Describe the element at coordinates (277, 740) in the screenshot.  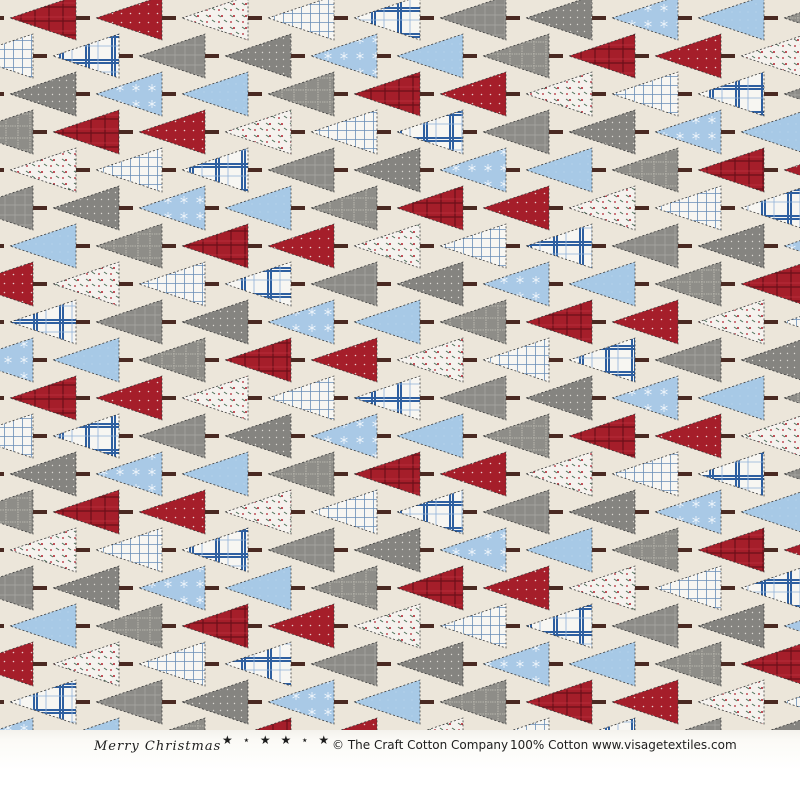
I see `star-glyphs: ★ ⋆ ★ ★ ⋆ ★` at that location.